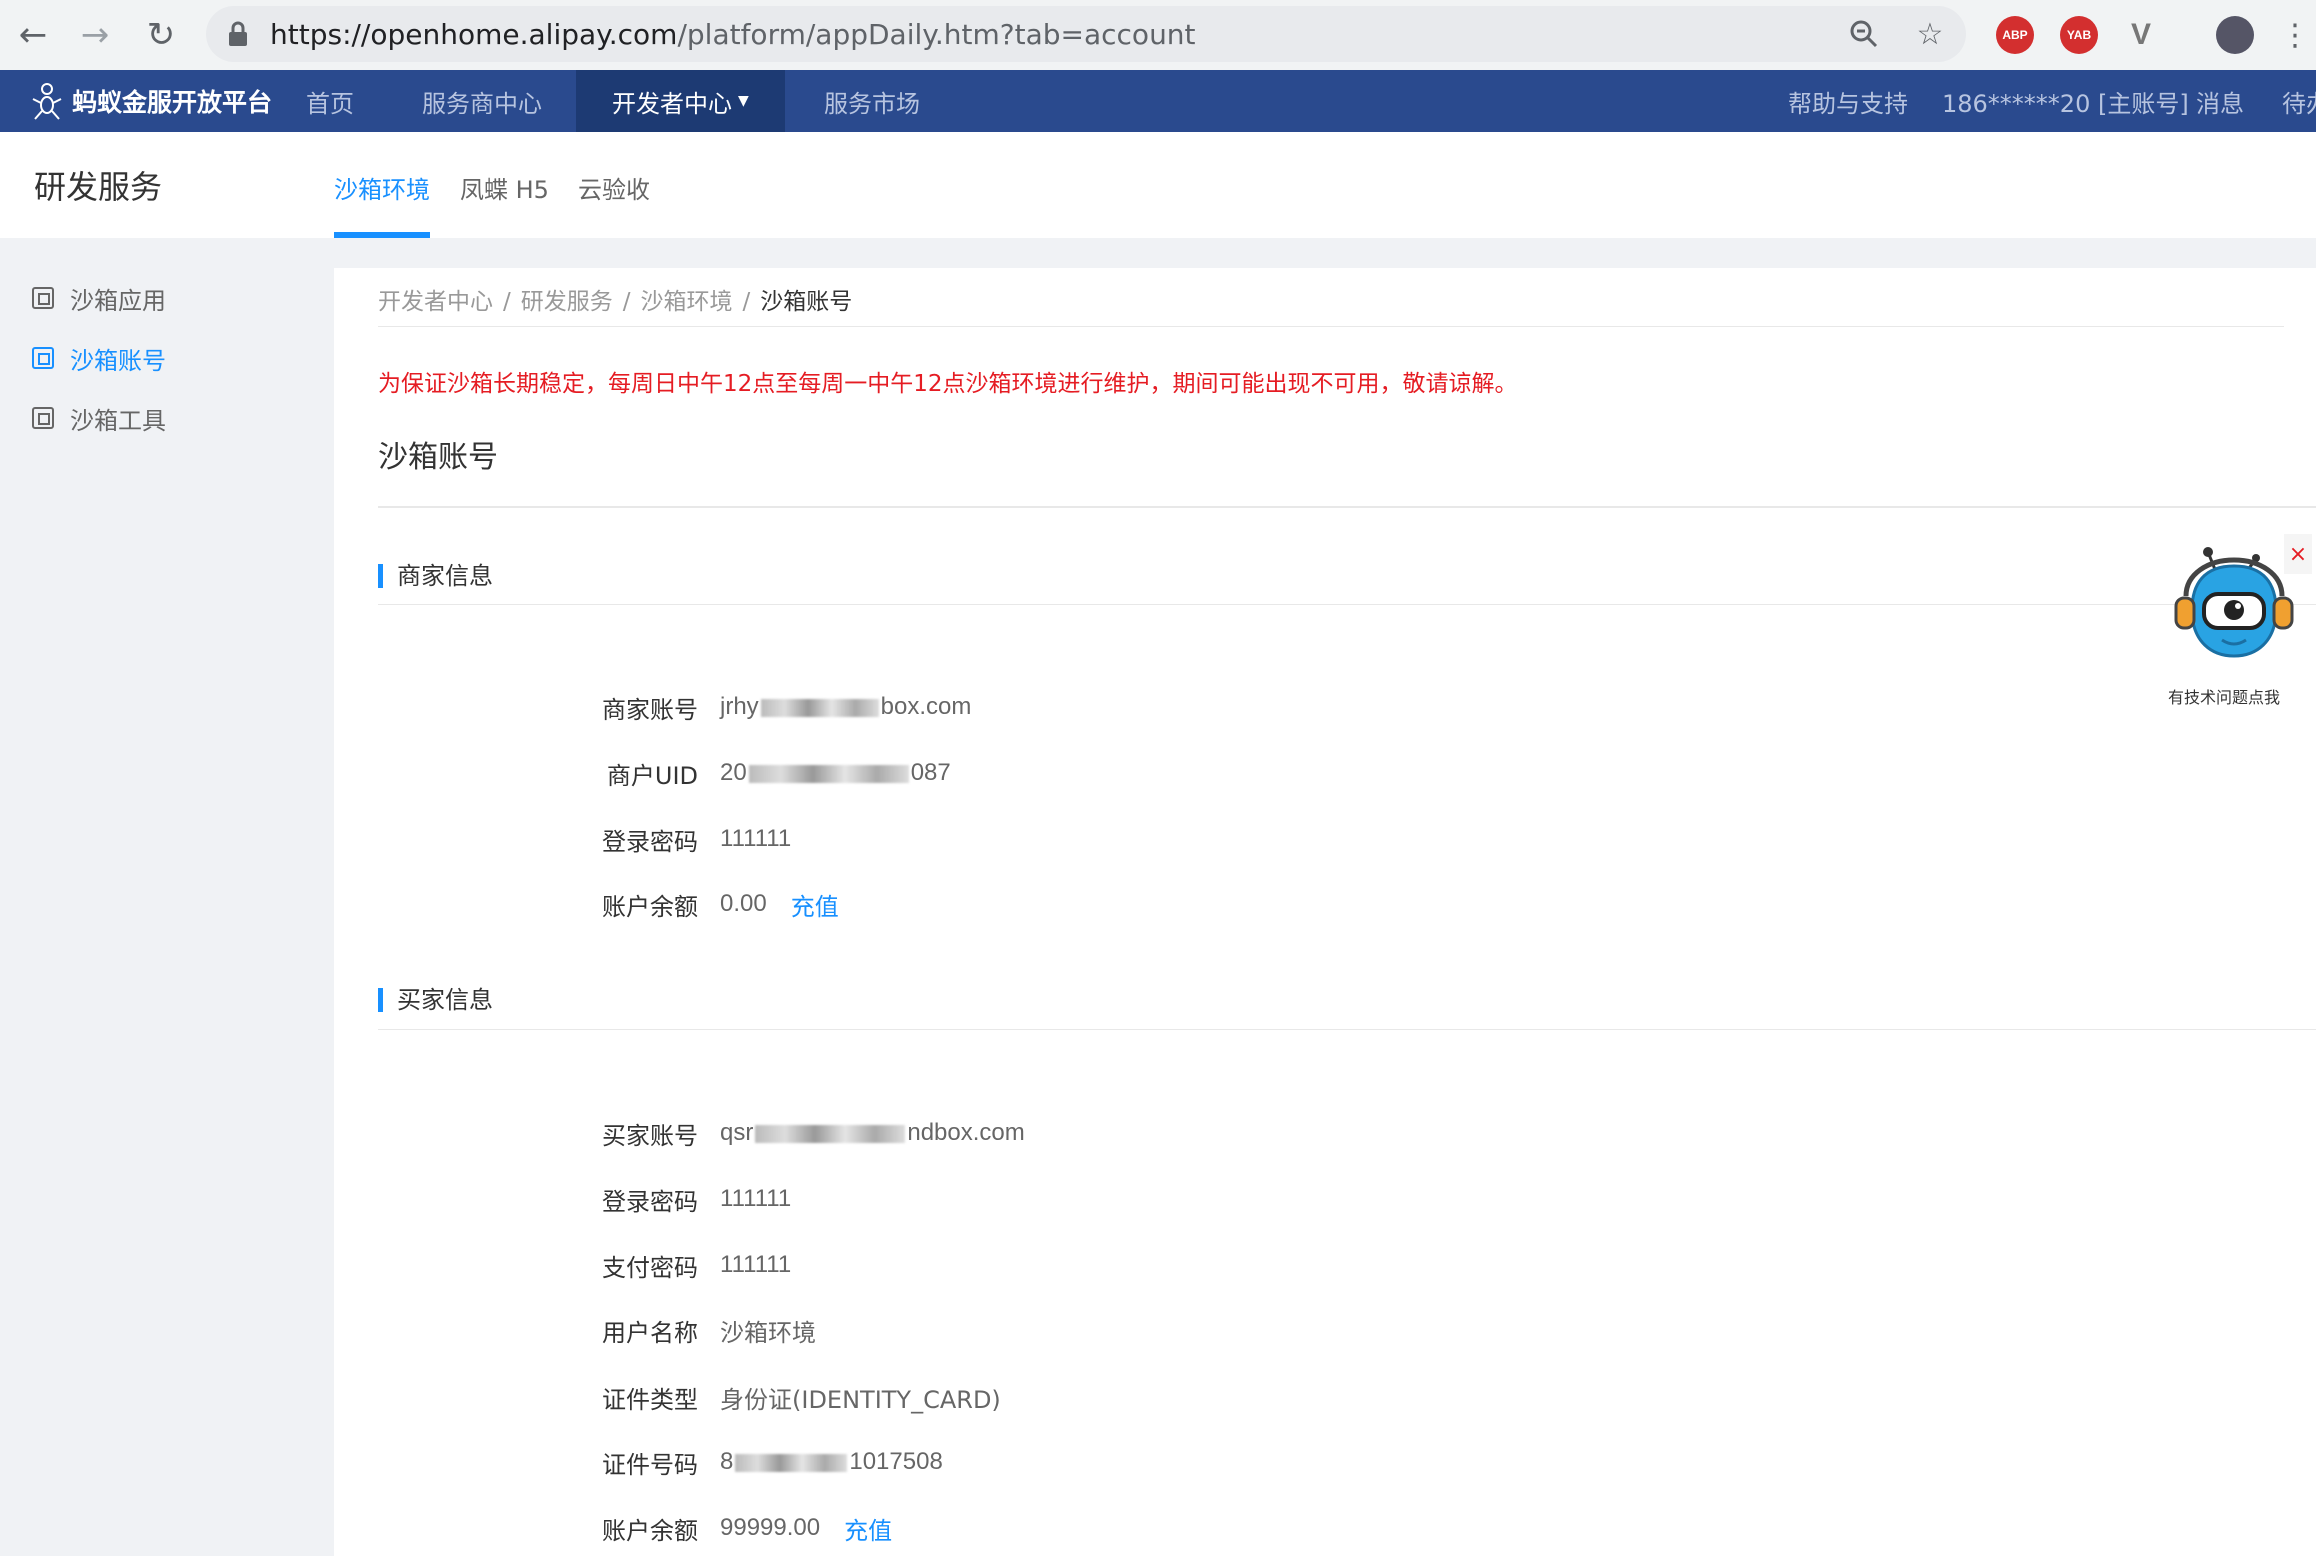 The image size is (2316, 1556). Describe the element at coordinates (672, 103) in the screenshot. I see `nav-developer-center-label: 开发者中心` at that location.